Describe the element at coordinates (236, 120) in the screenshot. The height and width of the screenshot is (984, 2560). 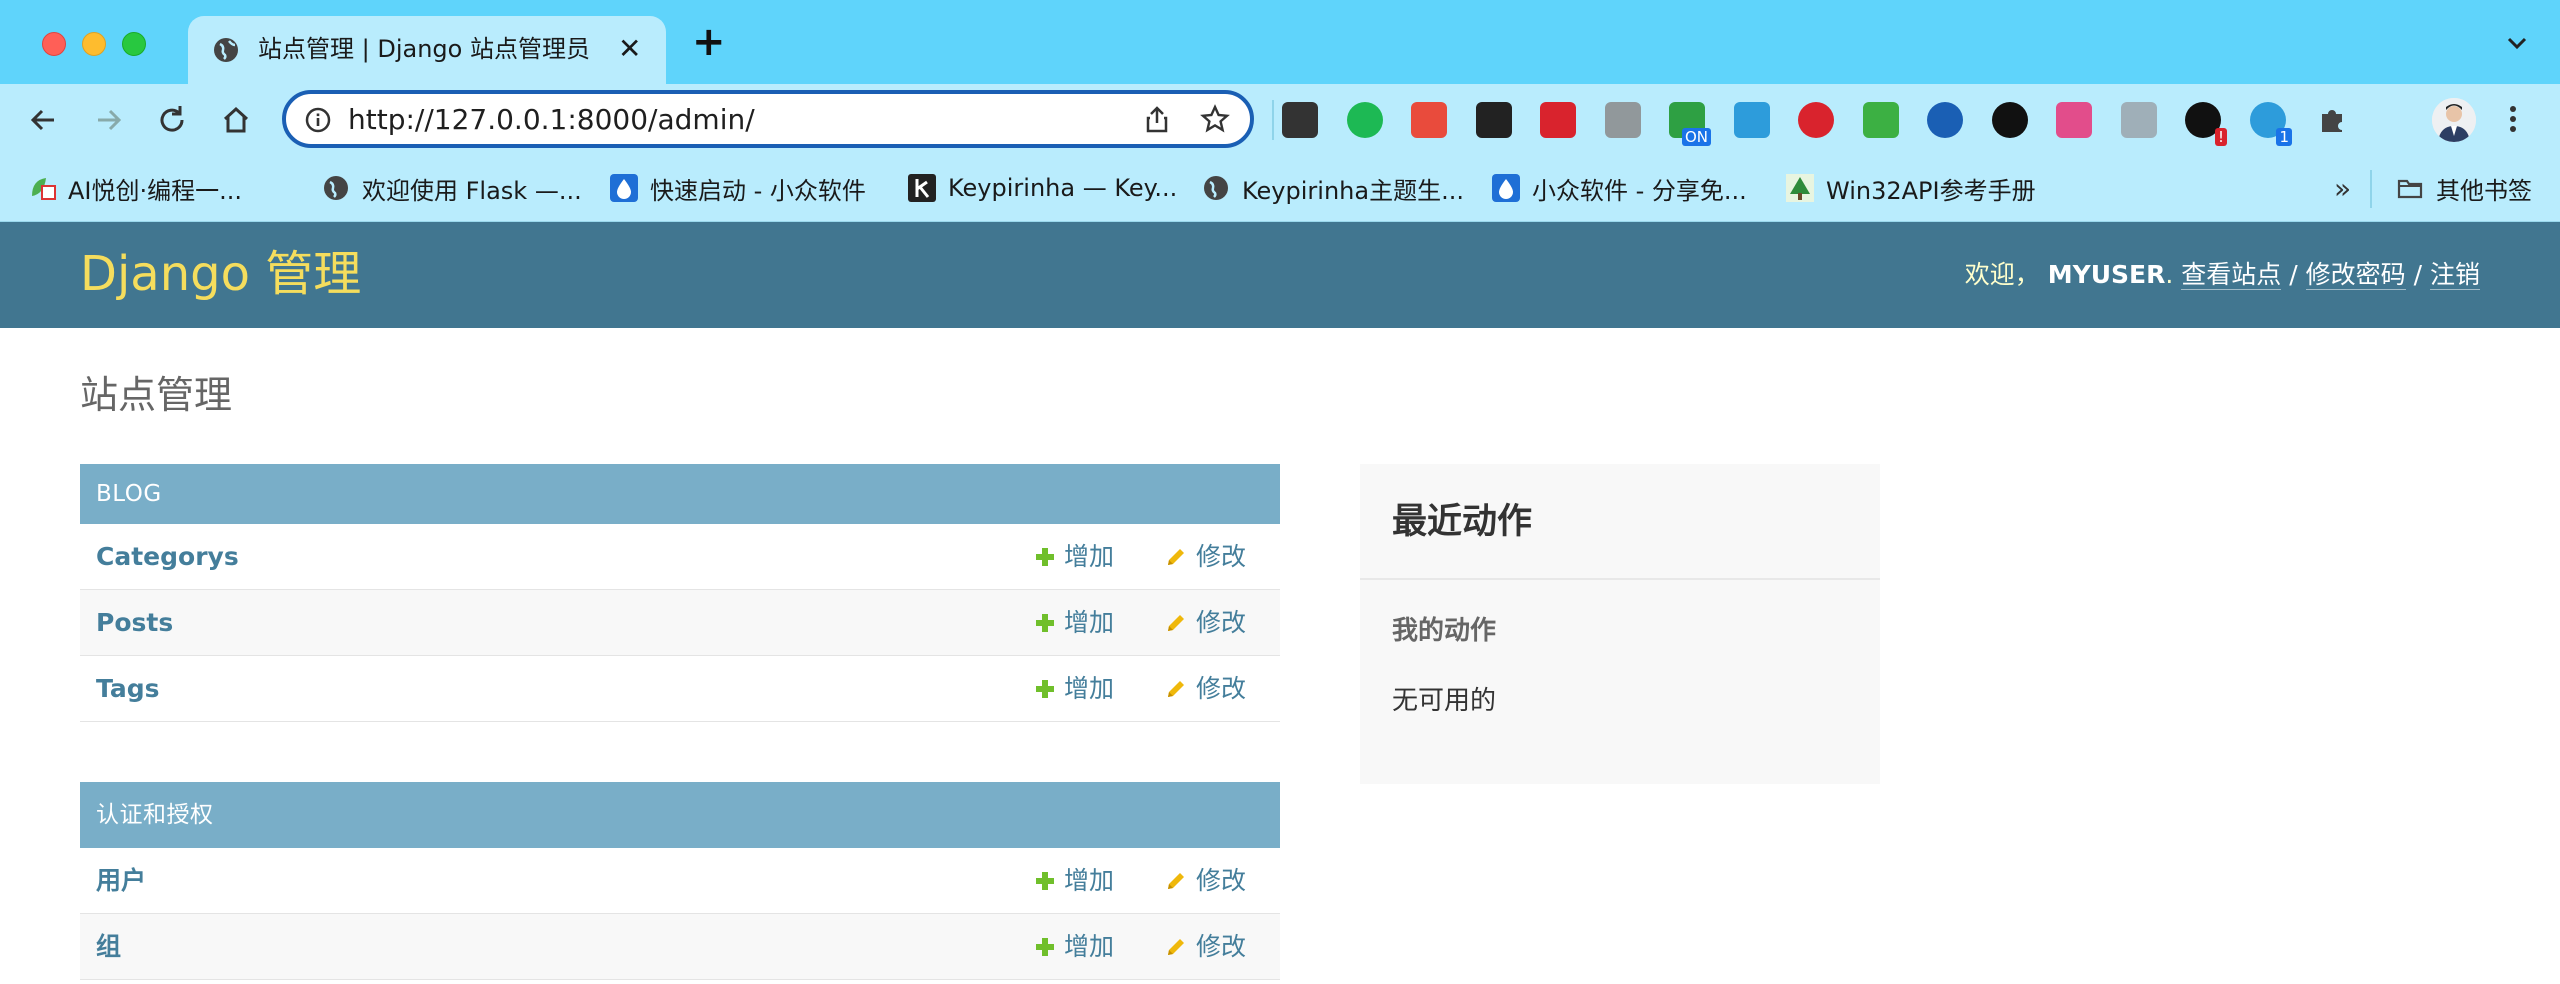
I see `home-icon` at that location.